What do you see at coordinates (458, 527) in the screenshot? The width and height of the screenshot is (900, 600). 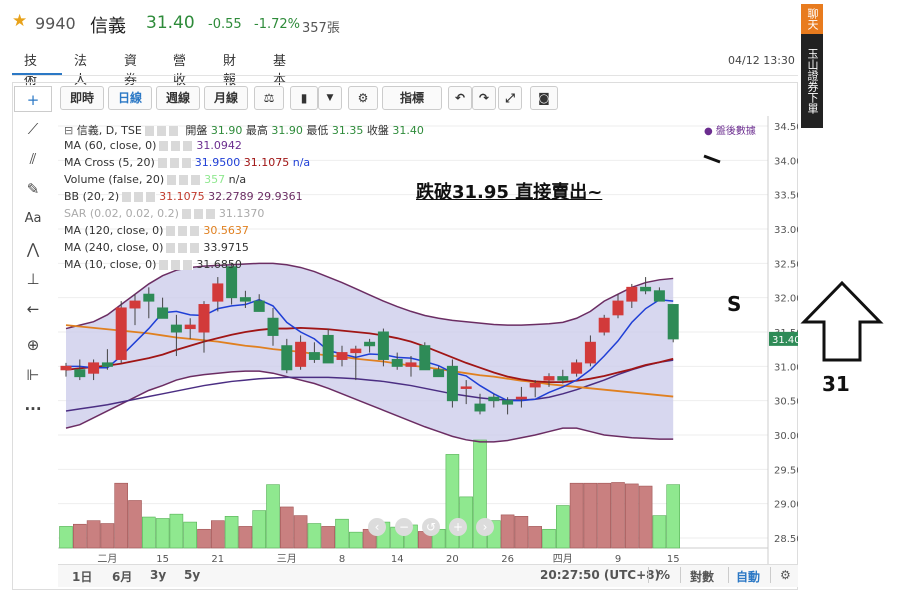 I see `zoom-in-icon: +` at bounding box center [458, 527].